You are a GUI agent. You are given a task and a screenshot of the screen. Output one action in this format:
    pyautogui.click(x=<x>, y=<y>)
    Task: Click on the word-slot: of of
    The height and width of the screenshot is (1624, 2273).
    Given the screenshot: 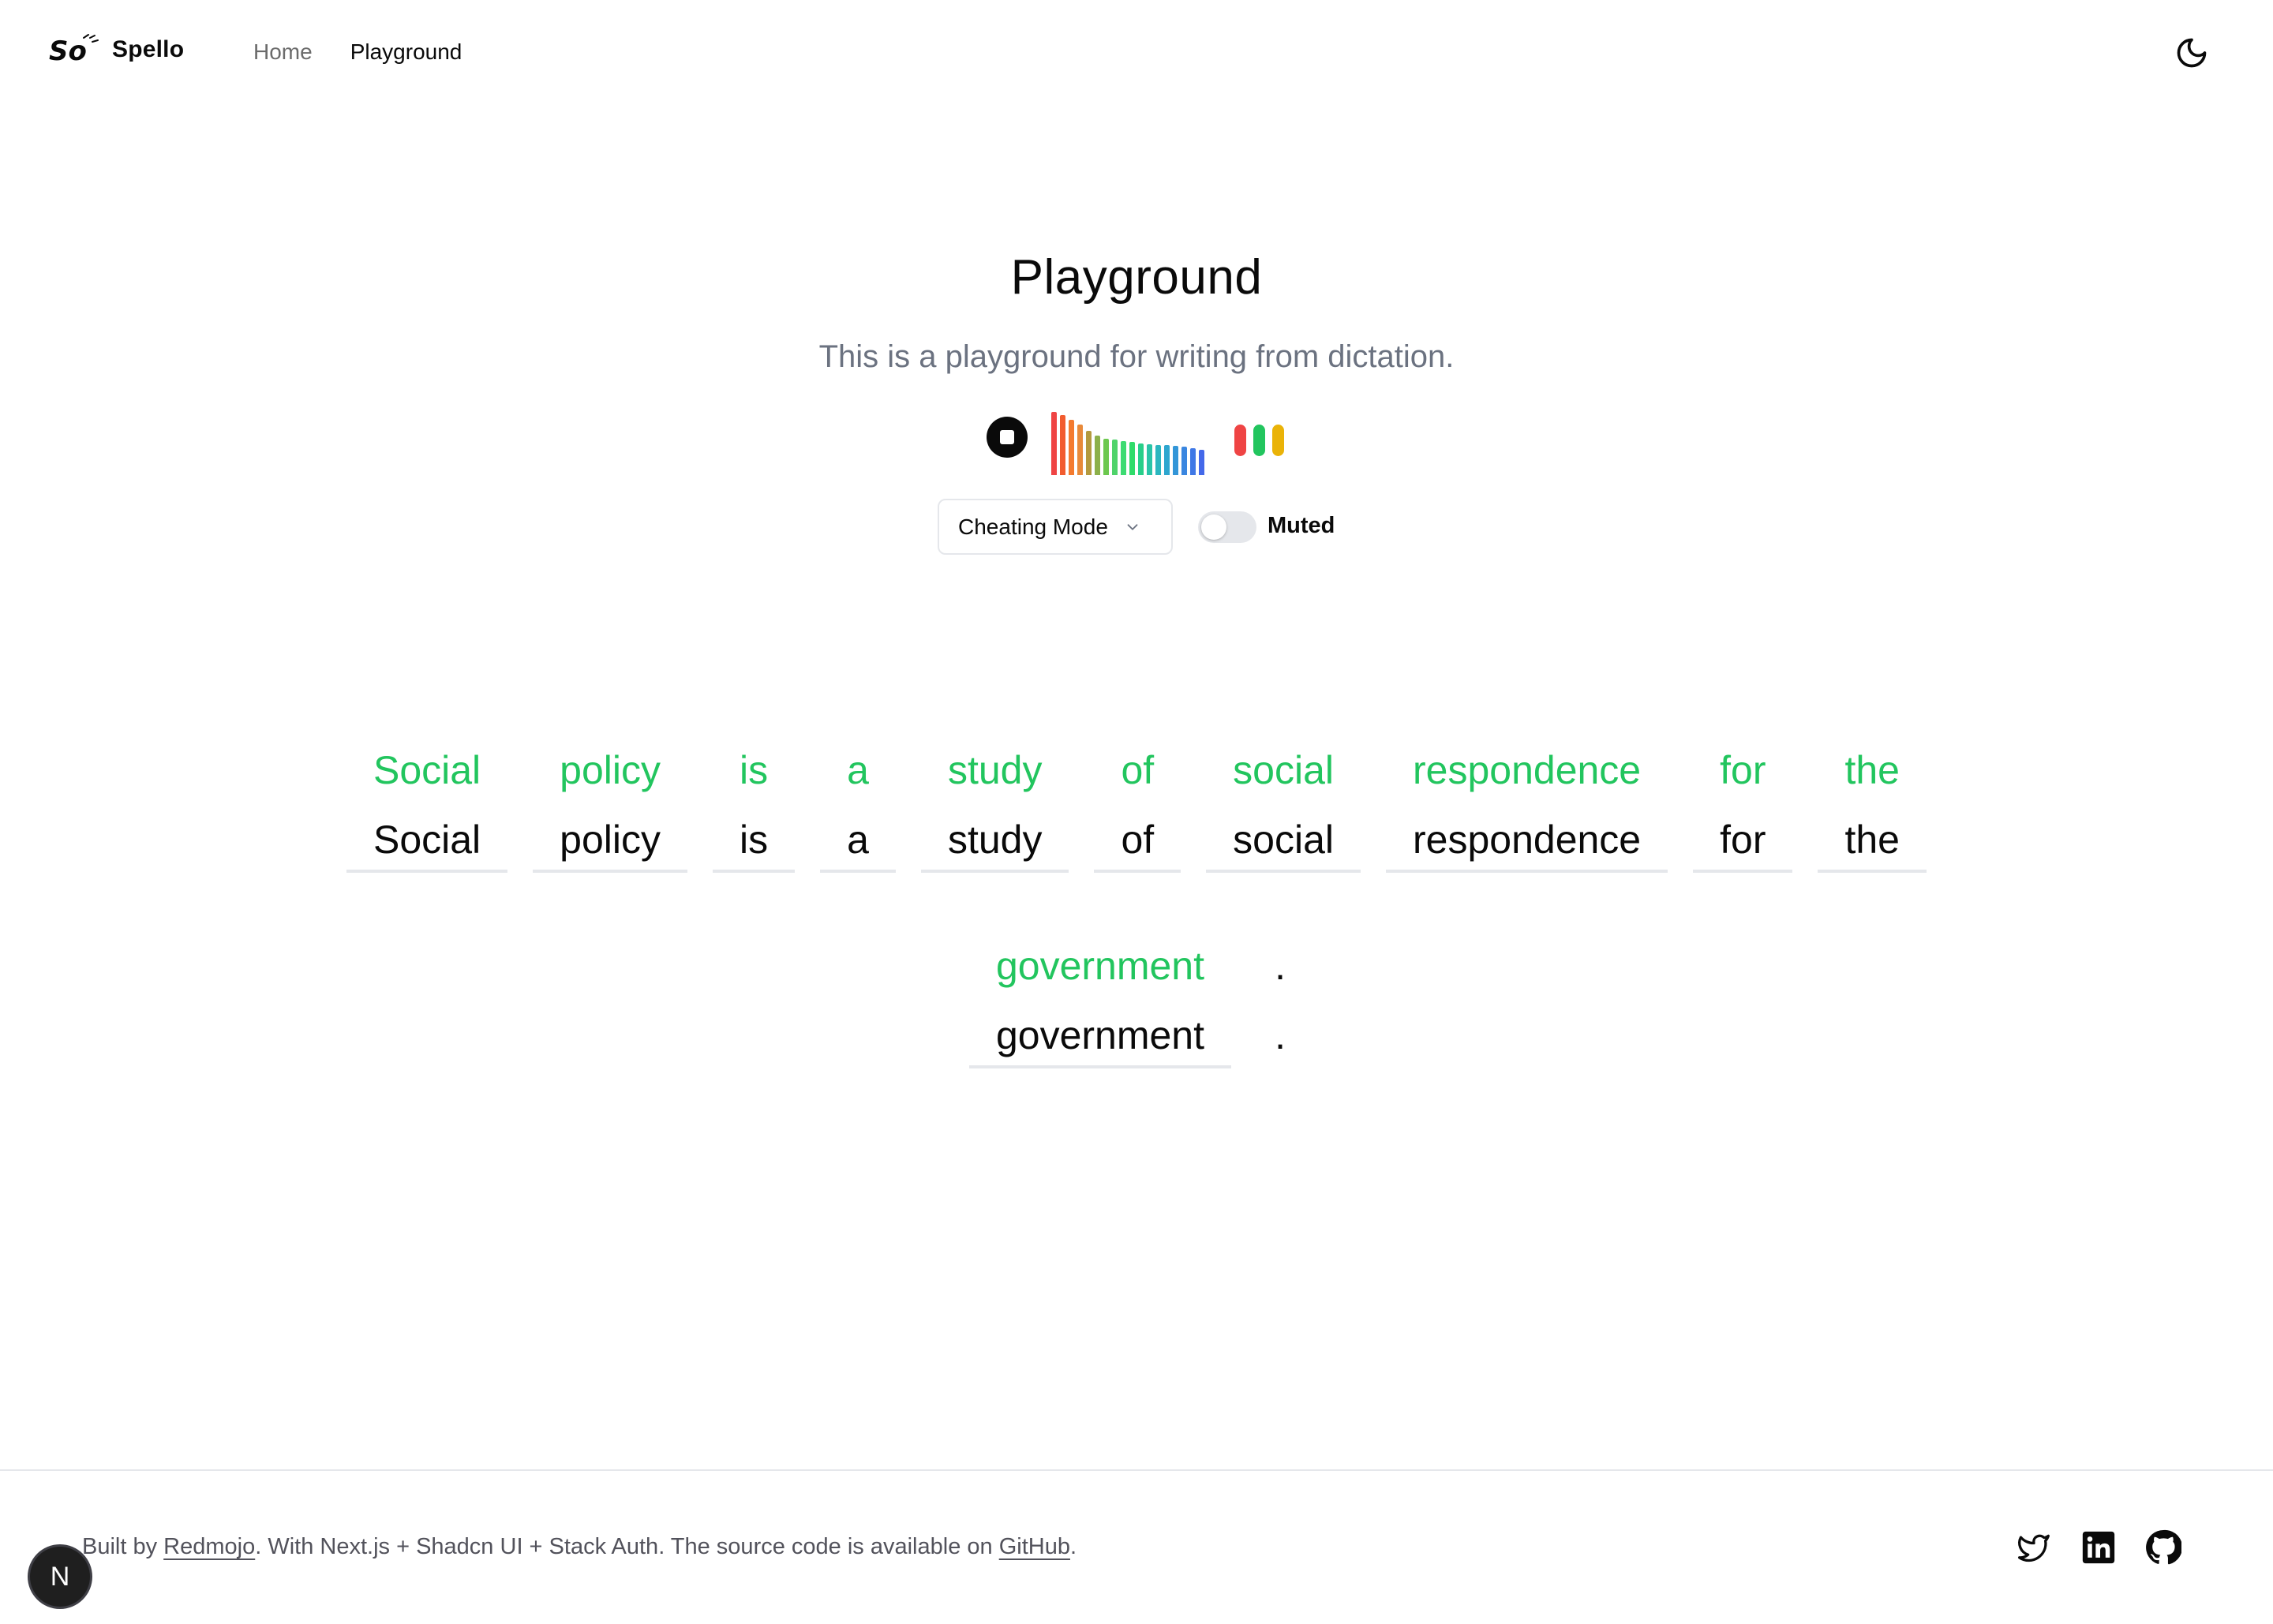 What is the action you would take?
    pyautogui.click(x=1137, y=803)
    